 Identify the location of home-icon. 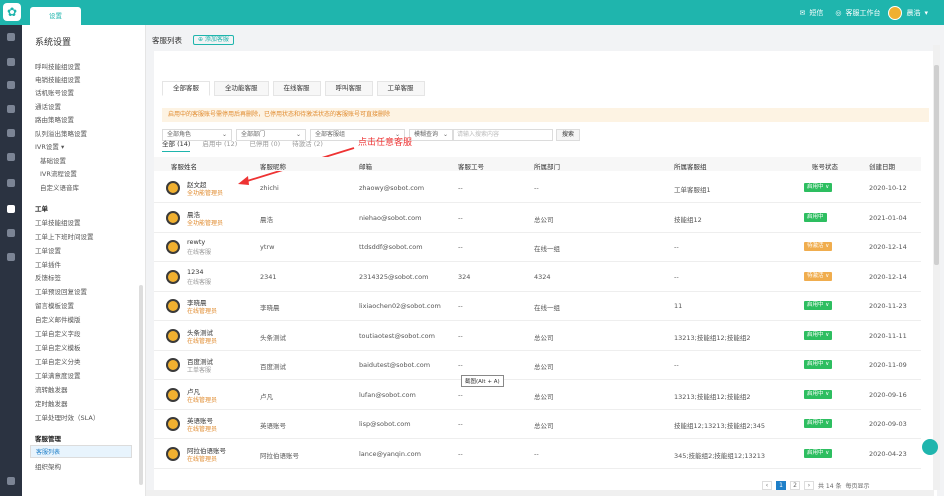
(11, 37).